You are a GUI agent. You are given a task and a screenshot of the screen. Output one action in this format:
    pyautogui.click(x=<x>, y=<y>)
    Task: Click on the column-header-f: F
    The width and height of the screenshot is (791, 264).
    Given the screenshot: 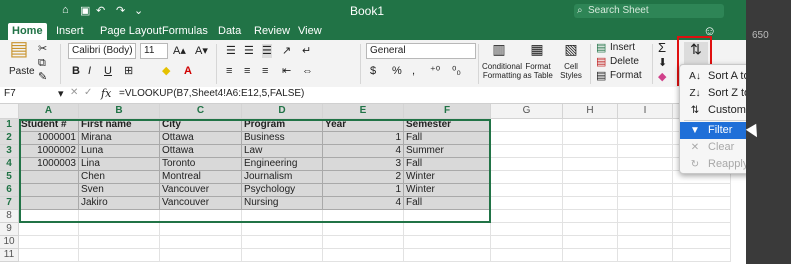 What is the action you would take?
    pyautogui.click(x=447, y=111)
    